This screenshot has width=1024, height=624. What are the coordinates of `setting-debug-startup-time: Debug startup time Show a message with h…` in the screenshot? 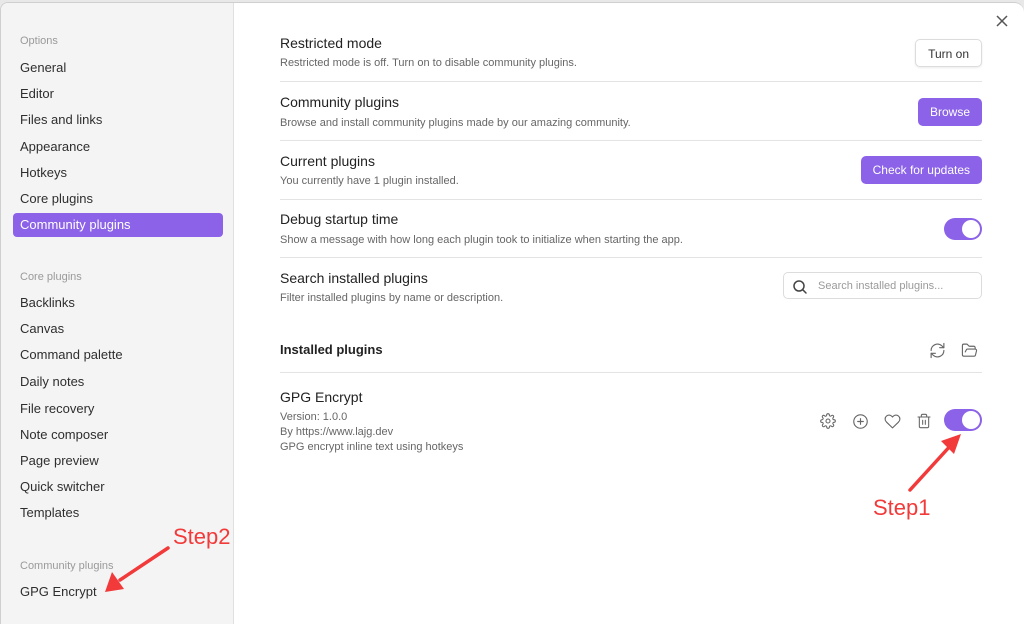 It's located at (631, 229).